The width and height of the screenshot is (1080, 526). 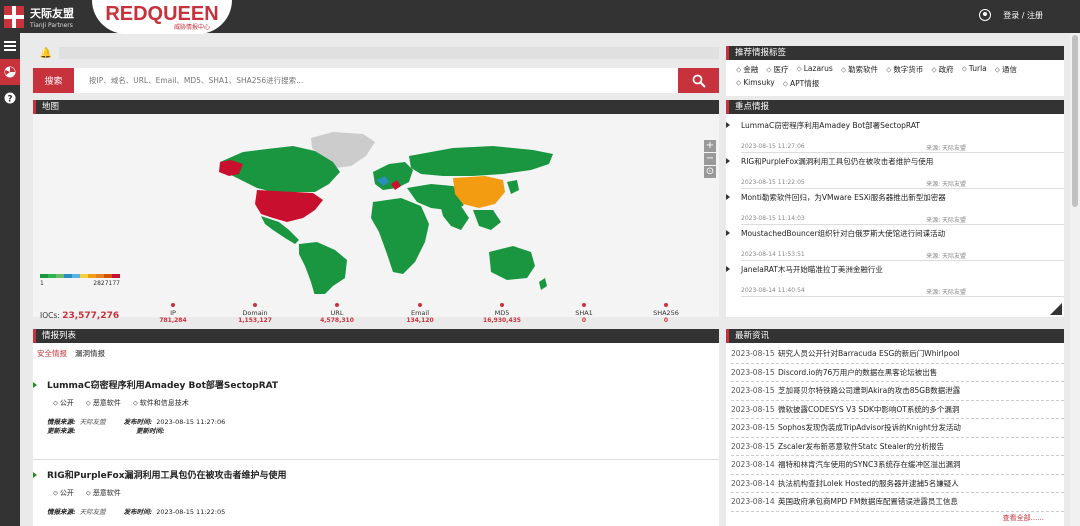 What do you see at coordinates (1056, 309) in the screenshot?
I see `corner-fold-icon` at bounding box center [1056, 309].